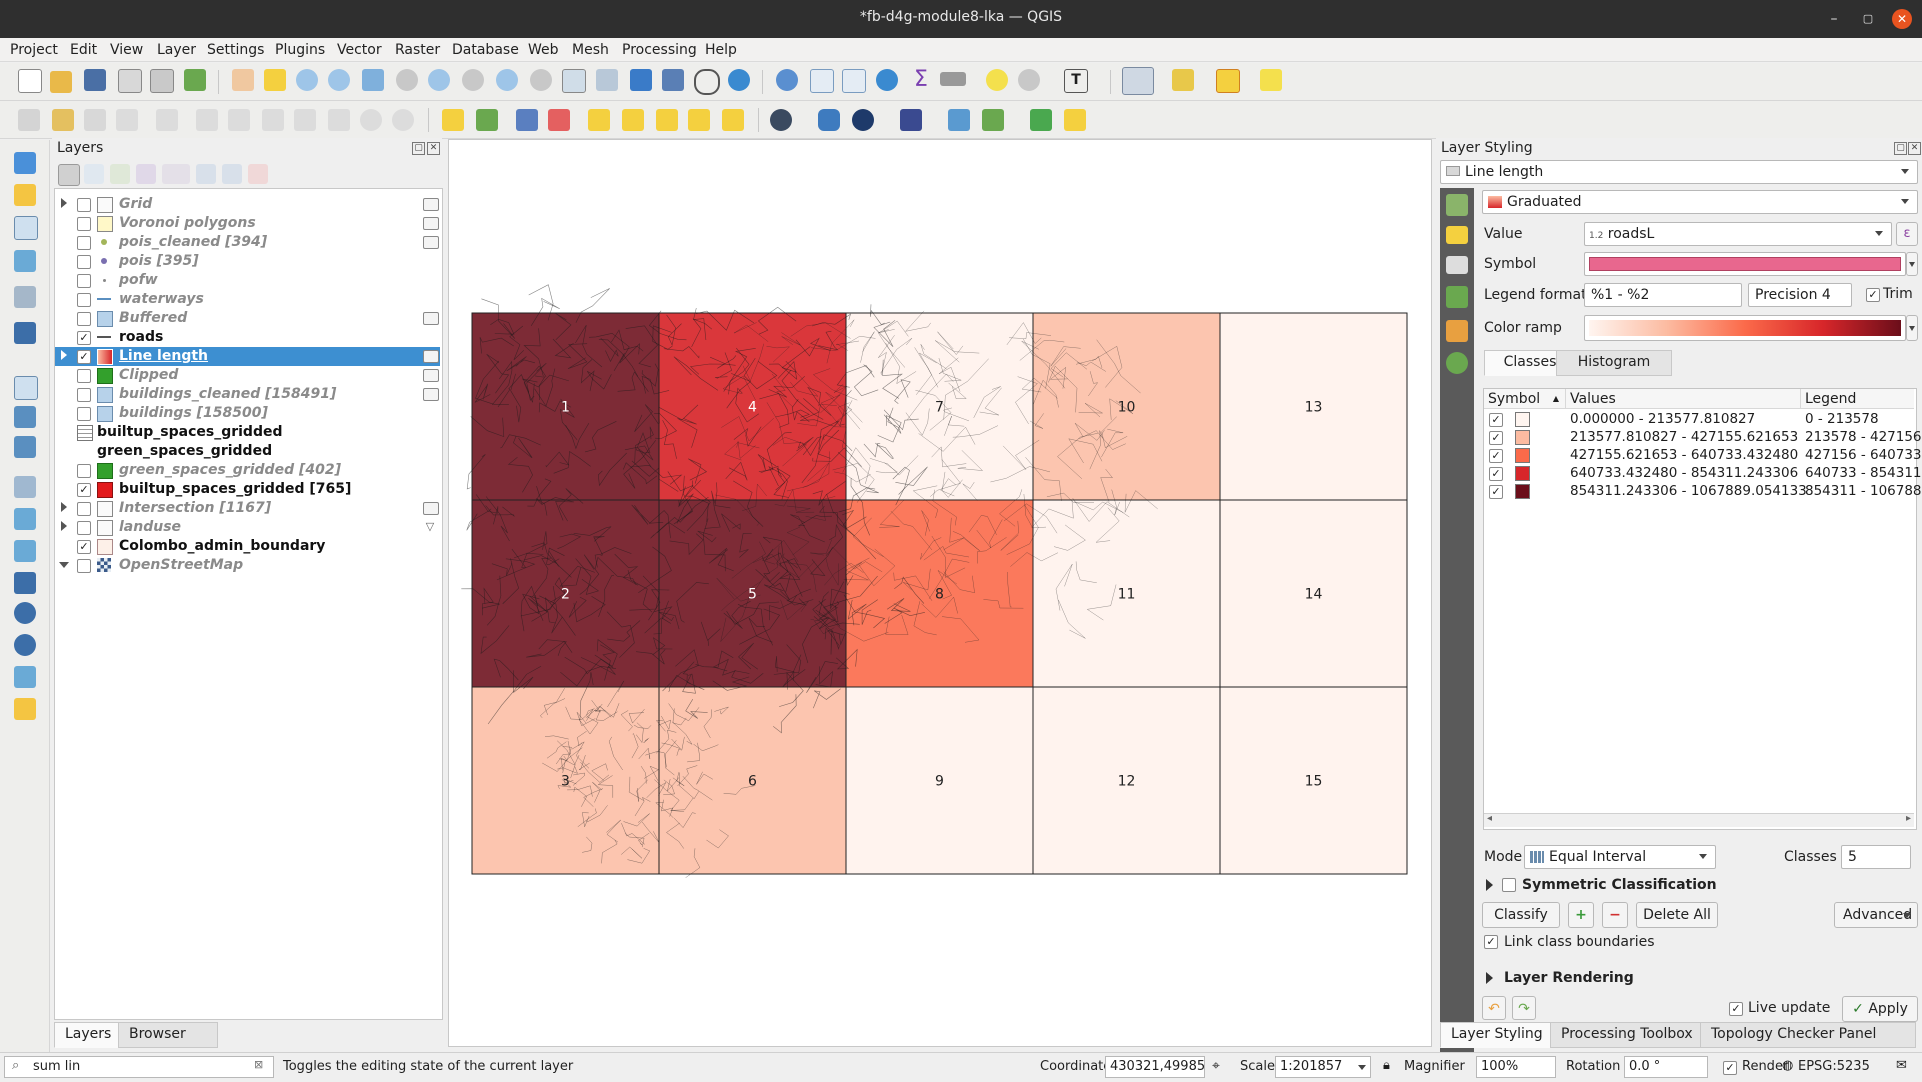 Image resolution: width=1922 pixels, height=1082 pixels. I want to click on expression-button: ε, so click(1907, 234).